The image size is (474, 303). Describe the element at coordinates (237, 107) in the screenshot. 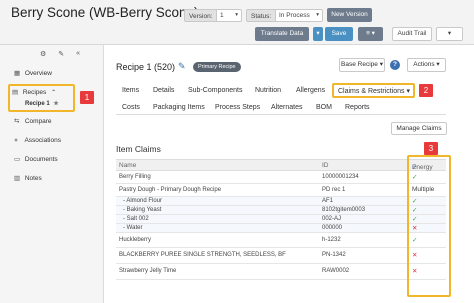

I see `tab-process-steps: Process Steps` at that location.